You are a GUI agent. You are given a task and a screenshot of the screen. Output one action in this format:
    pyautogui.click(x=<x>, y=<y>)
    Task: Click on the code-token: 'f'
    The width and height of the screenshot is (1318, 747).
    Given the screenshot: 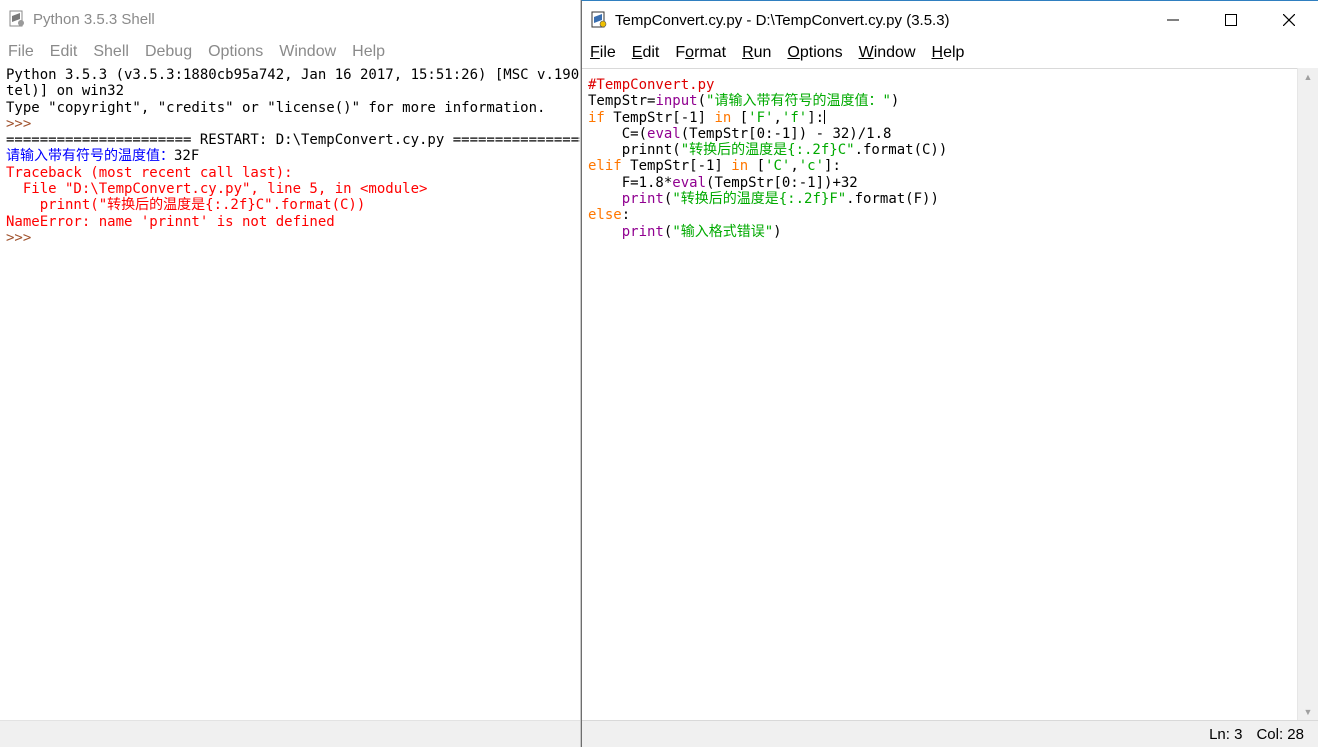 What is the action you would take?
    pyautogui.click(x=794, y=117)
    